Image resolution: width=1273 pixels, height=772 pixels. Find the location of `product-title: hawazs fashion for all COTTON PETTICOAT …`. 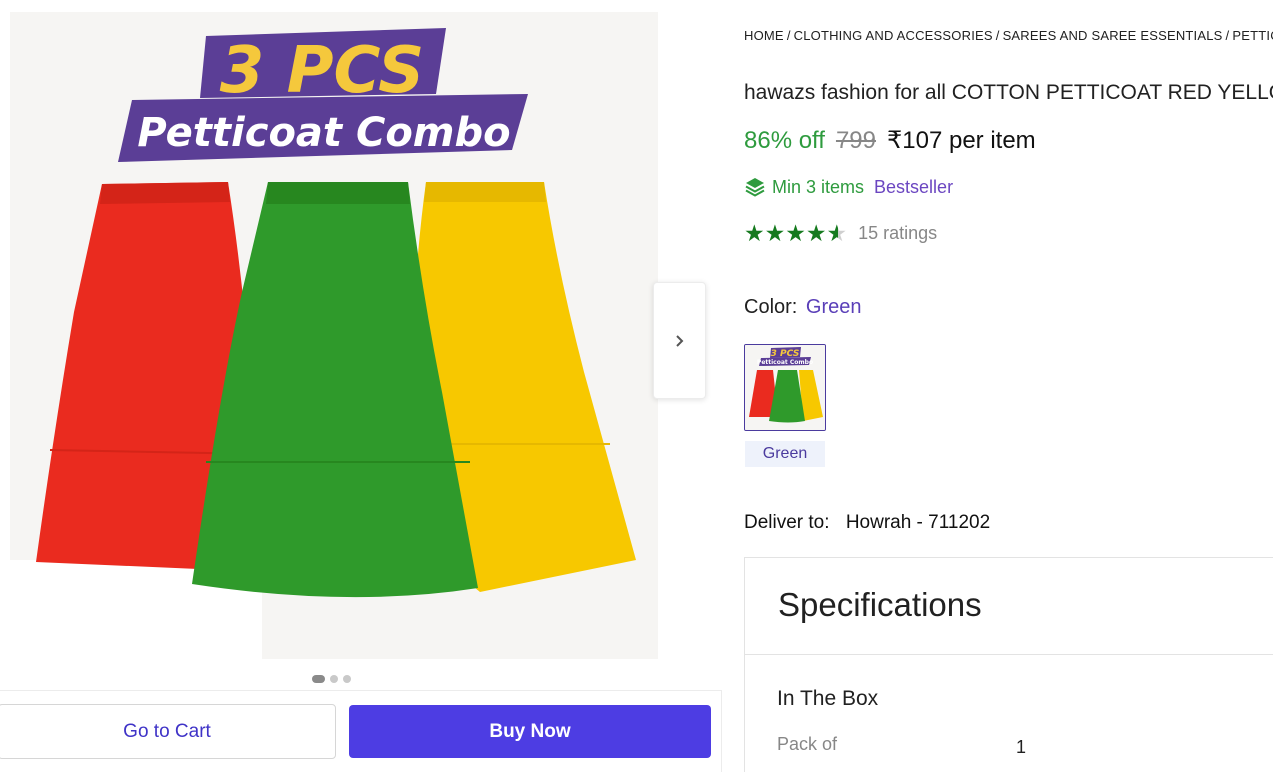

product-title: hawazs fashion for all COTTON PETTICOAT … is located at coordinates (1008, 92).